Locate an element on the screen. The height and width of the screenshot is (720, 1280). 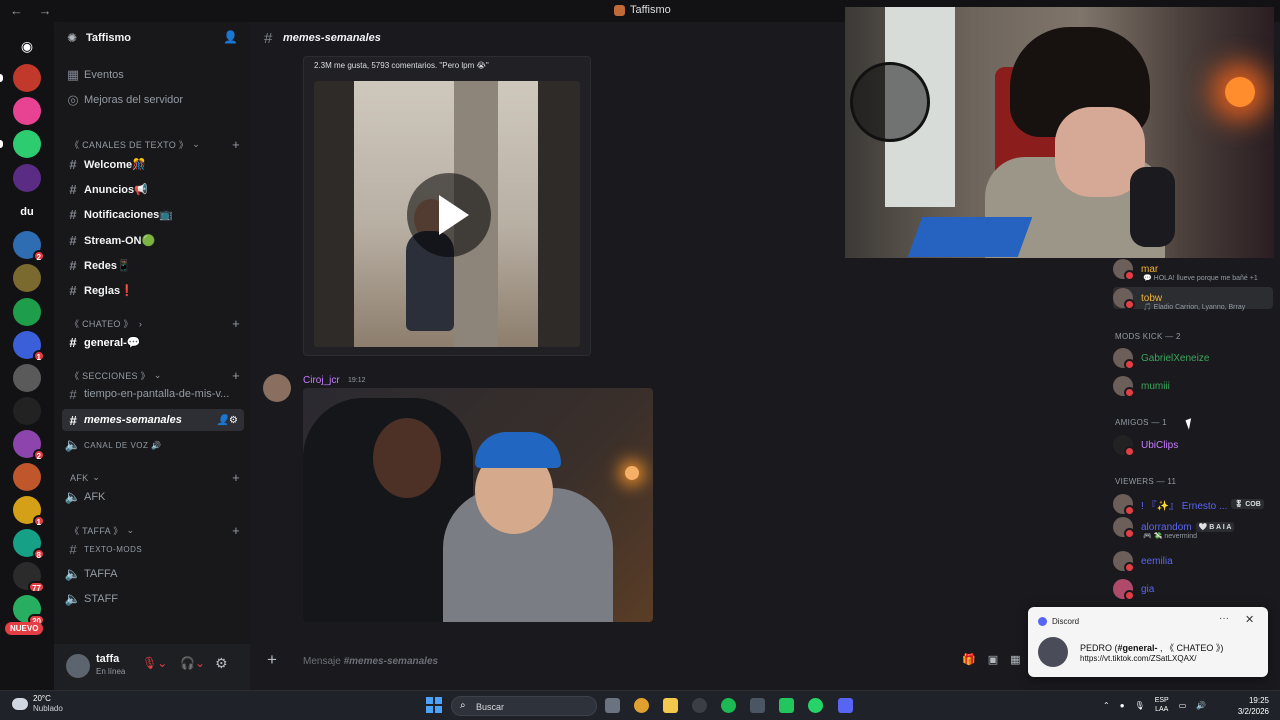
weather-desc: Nublado is located at coordinates (48, 708).